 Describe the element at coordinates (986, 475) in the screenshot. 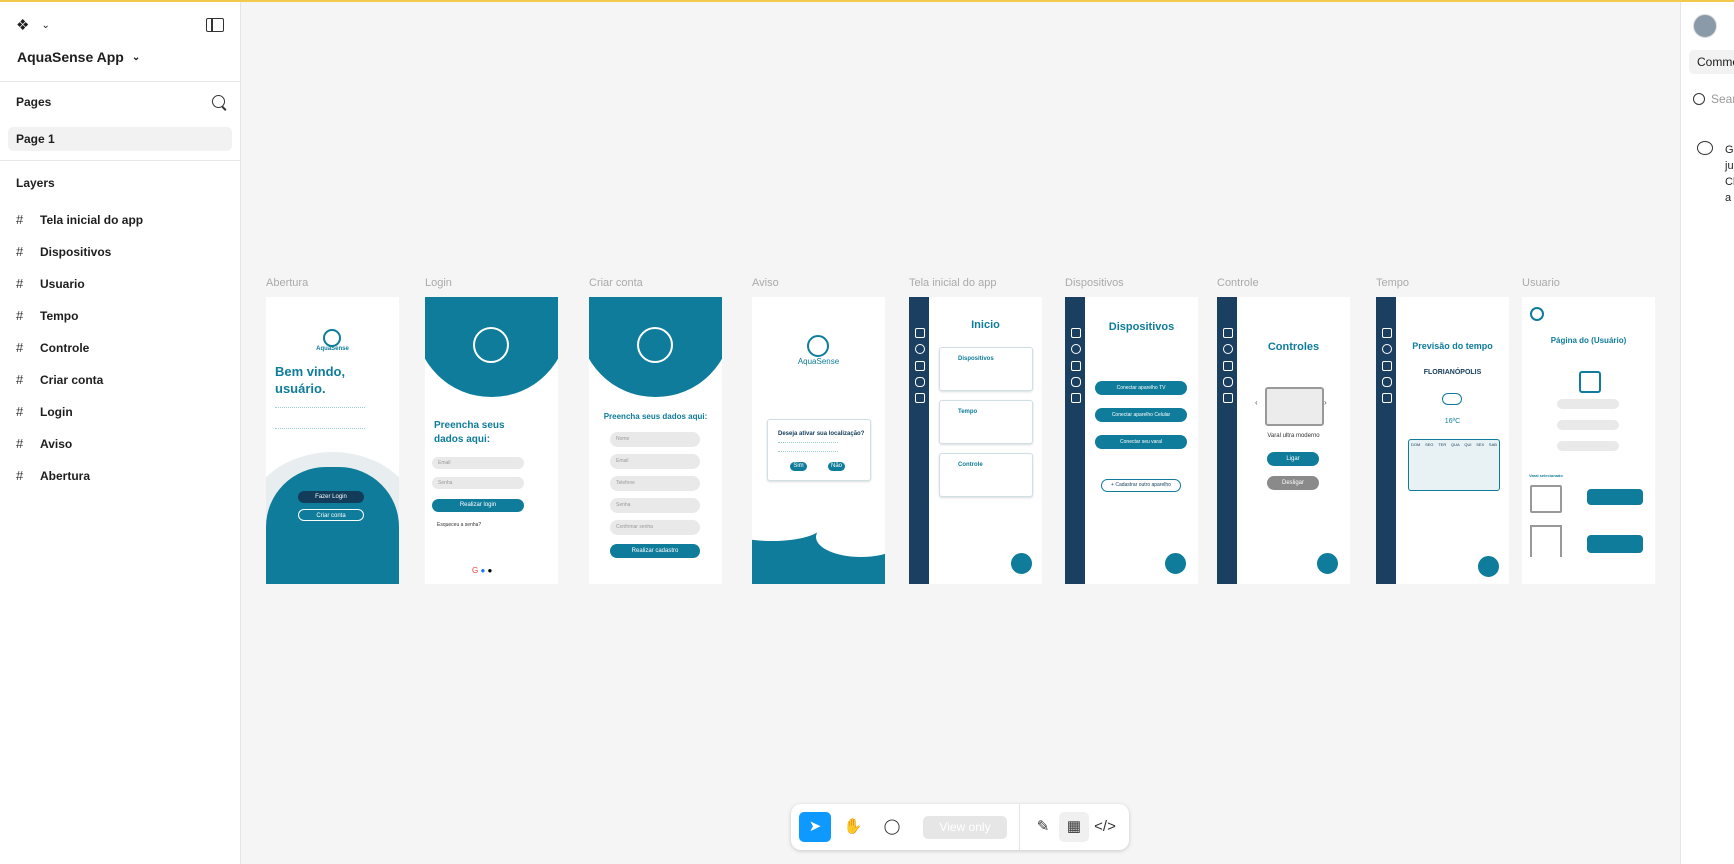

I see `card-controle: Controle` at that location.